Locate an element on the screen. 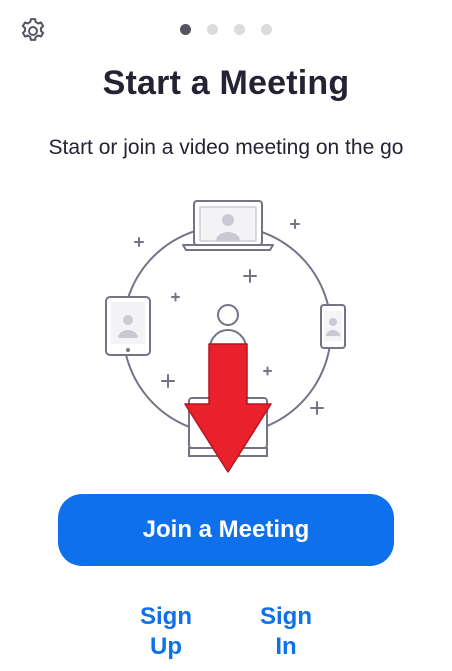  join-meeting-button: Join a Meeting is located at coordinates (226, 530).